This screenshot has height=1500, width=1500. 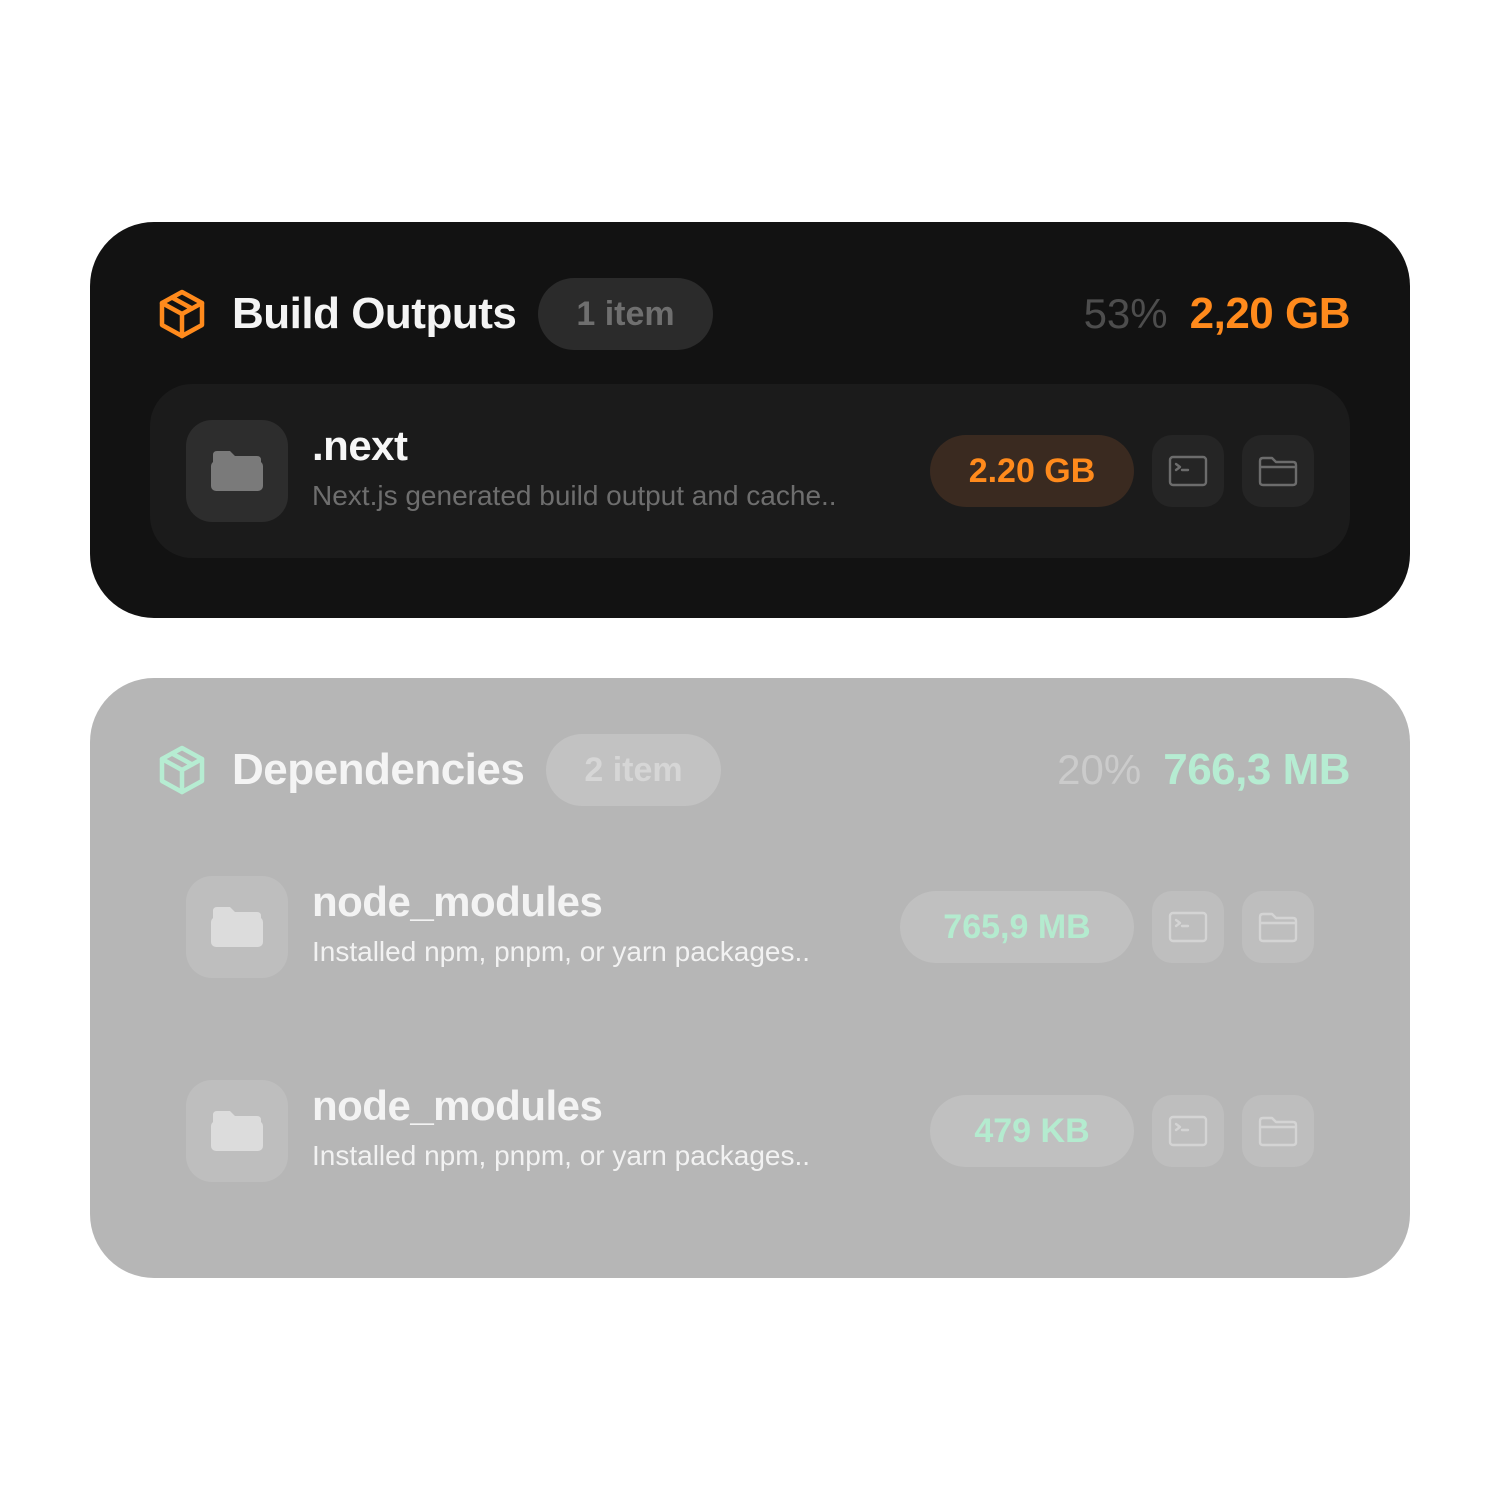 What do you see at coordinates (1256, 769) in the screenshot?
I see `section-total-size: 766,3 MB` at bounding box center [1256, 769].